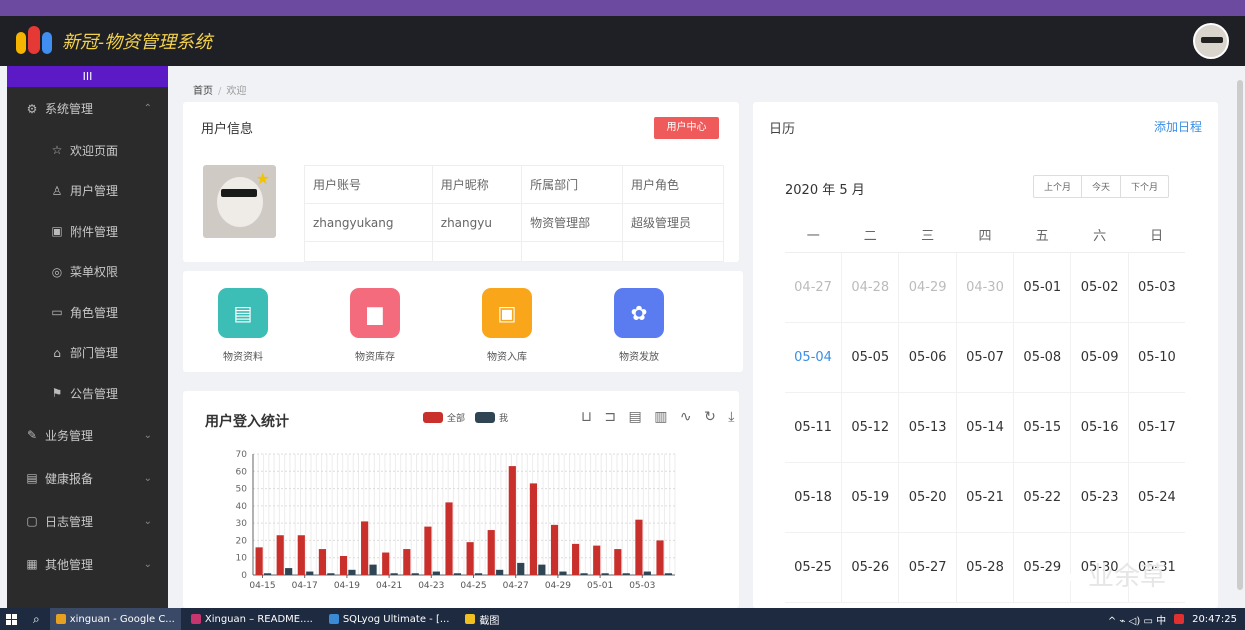  Describe the element at coordinates (814, 567) in the screenshot. I see `calendar-day: 05-25` at that location.